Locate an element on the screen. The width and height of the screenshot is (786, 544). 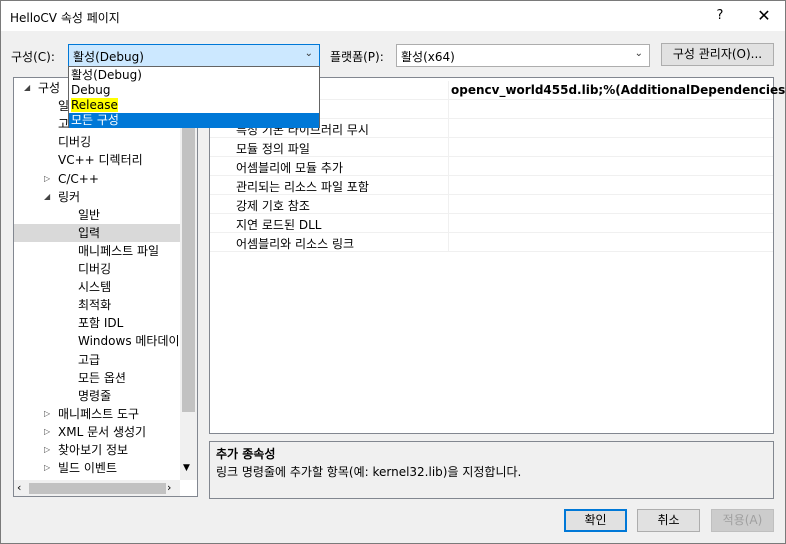
property-row: 관리되는 리소스 파일 포함 is located at coordinates (491, 185).